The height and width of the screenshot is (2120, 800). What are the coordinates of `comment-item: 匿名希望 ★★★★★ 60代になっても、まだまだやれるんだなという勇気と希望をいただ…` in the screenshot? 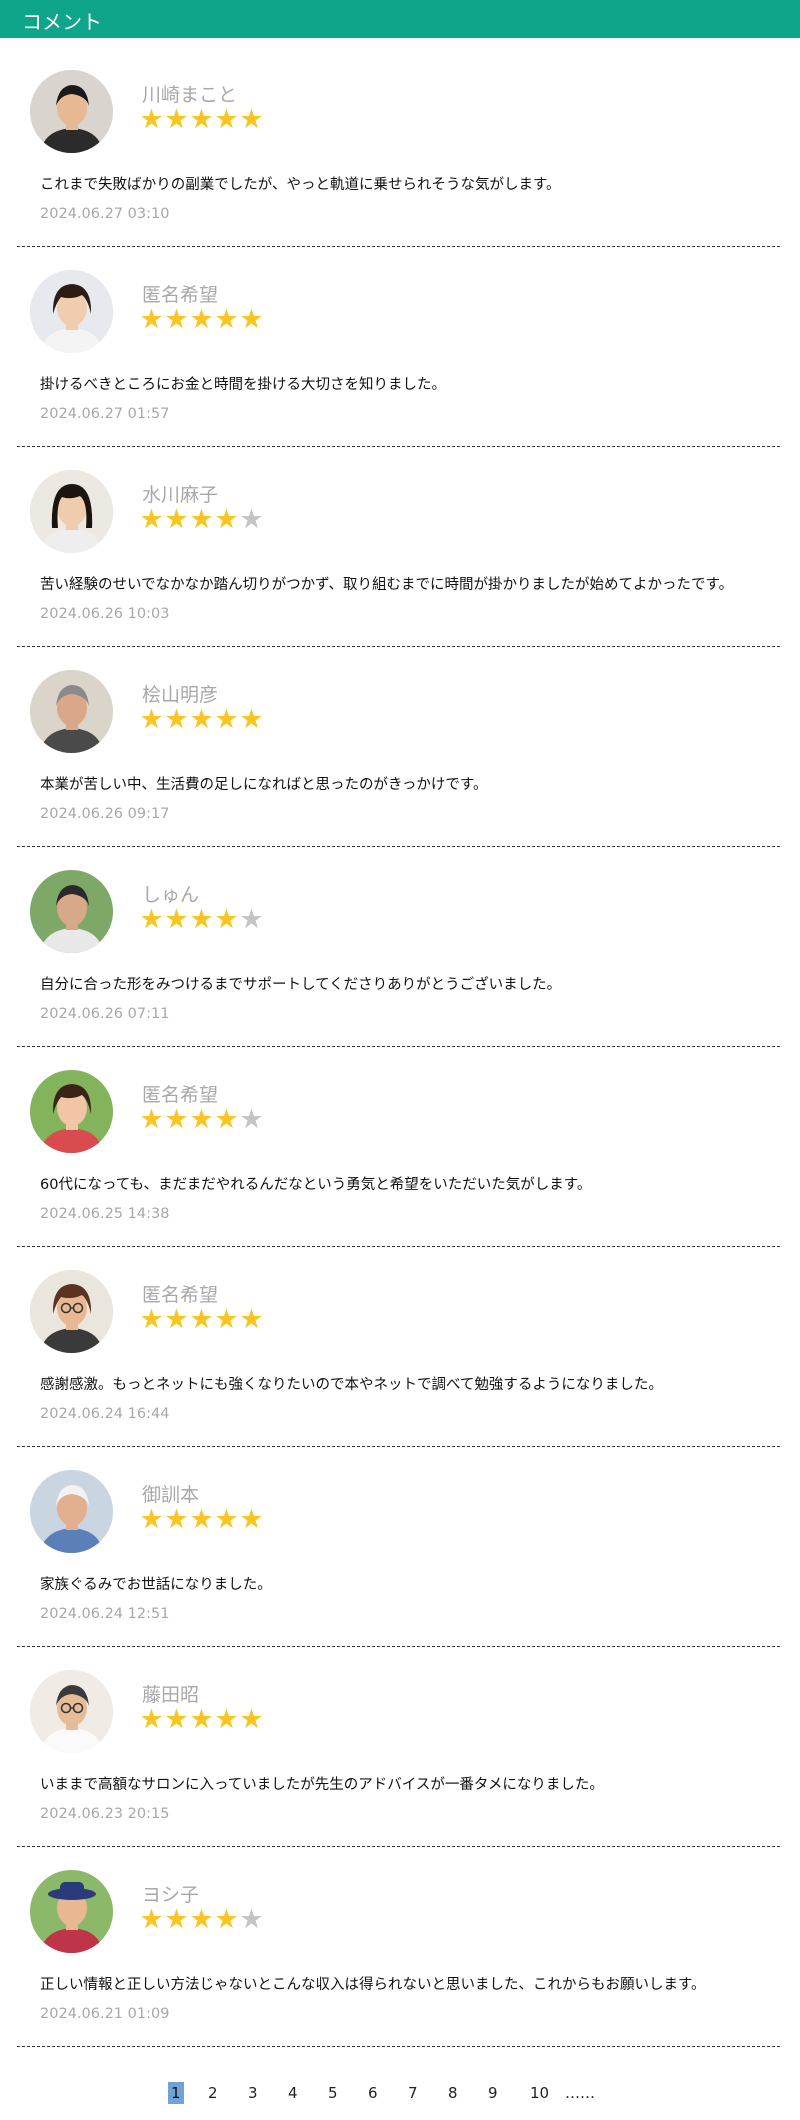 It's located at (400, 1142).